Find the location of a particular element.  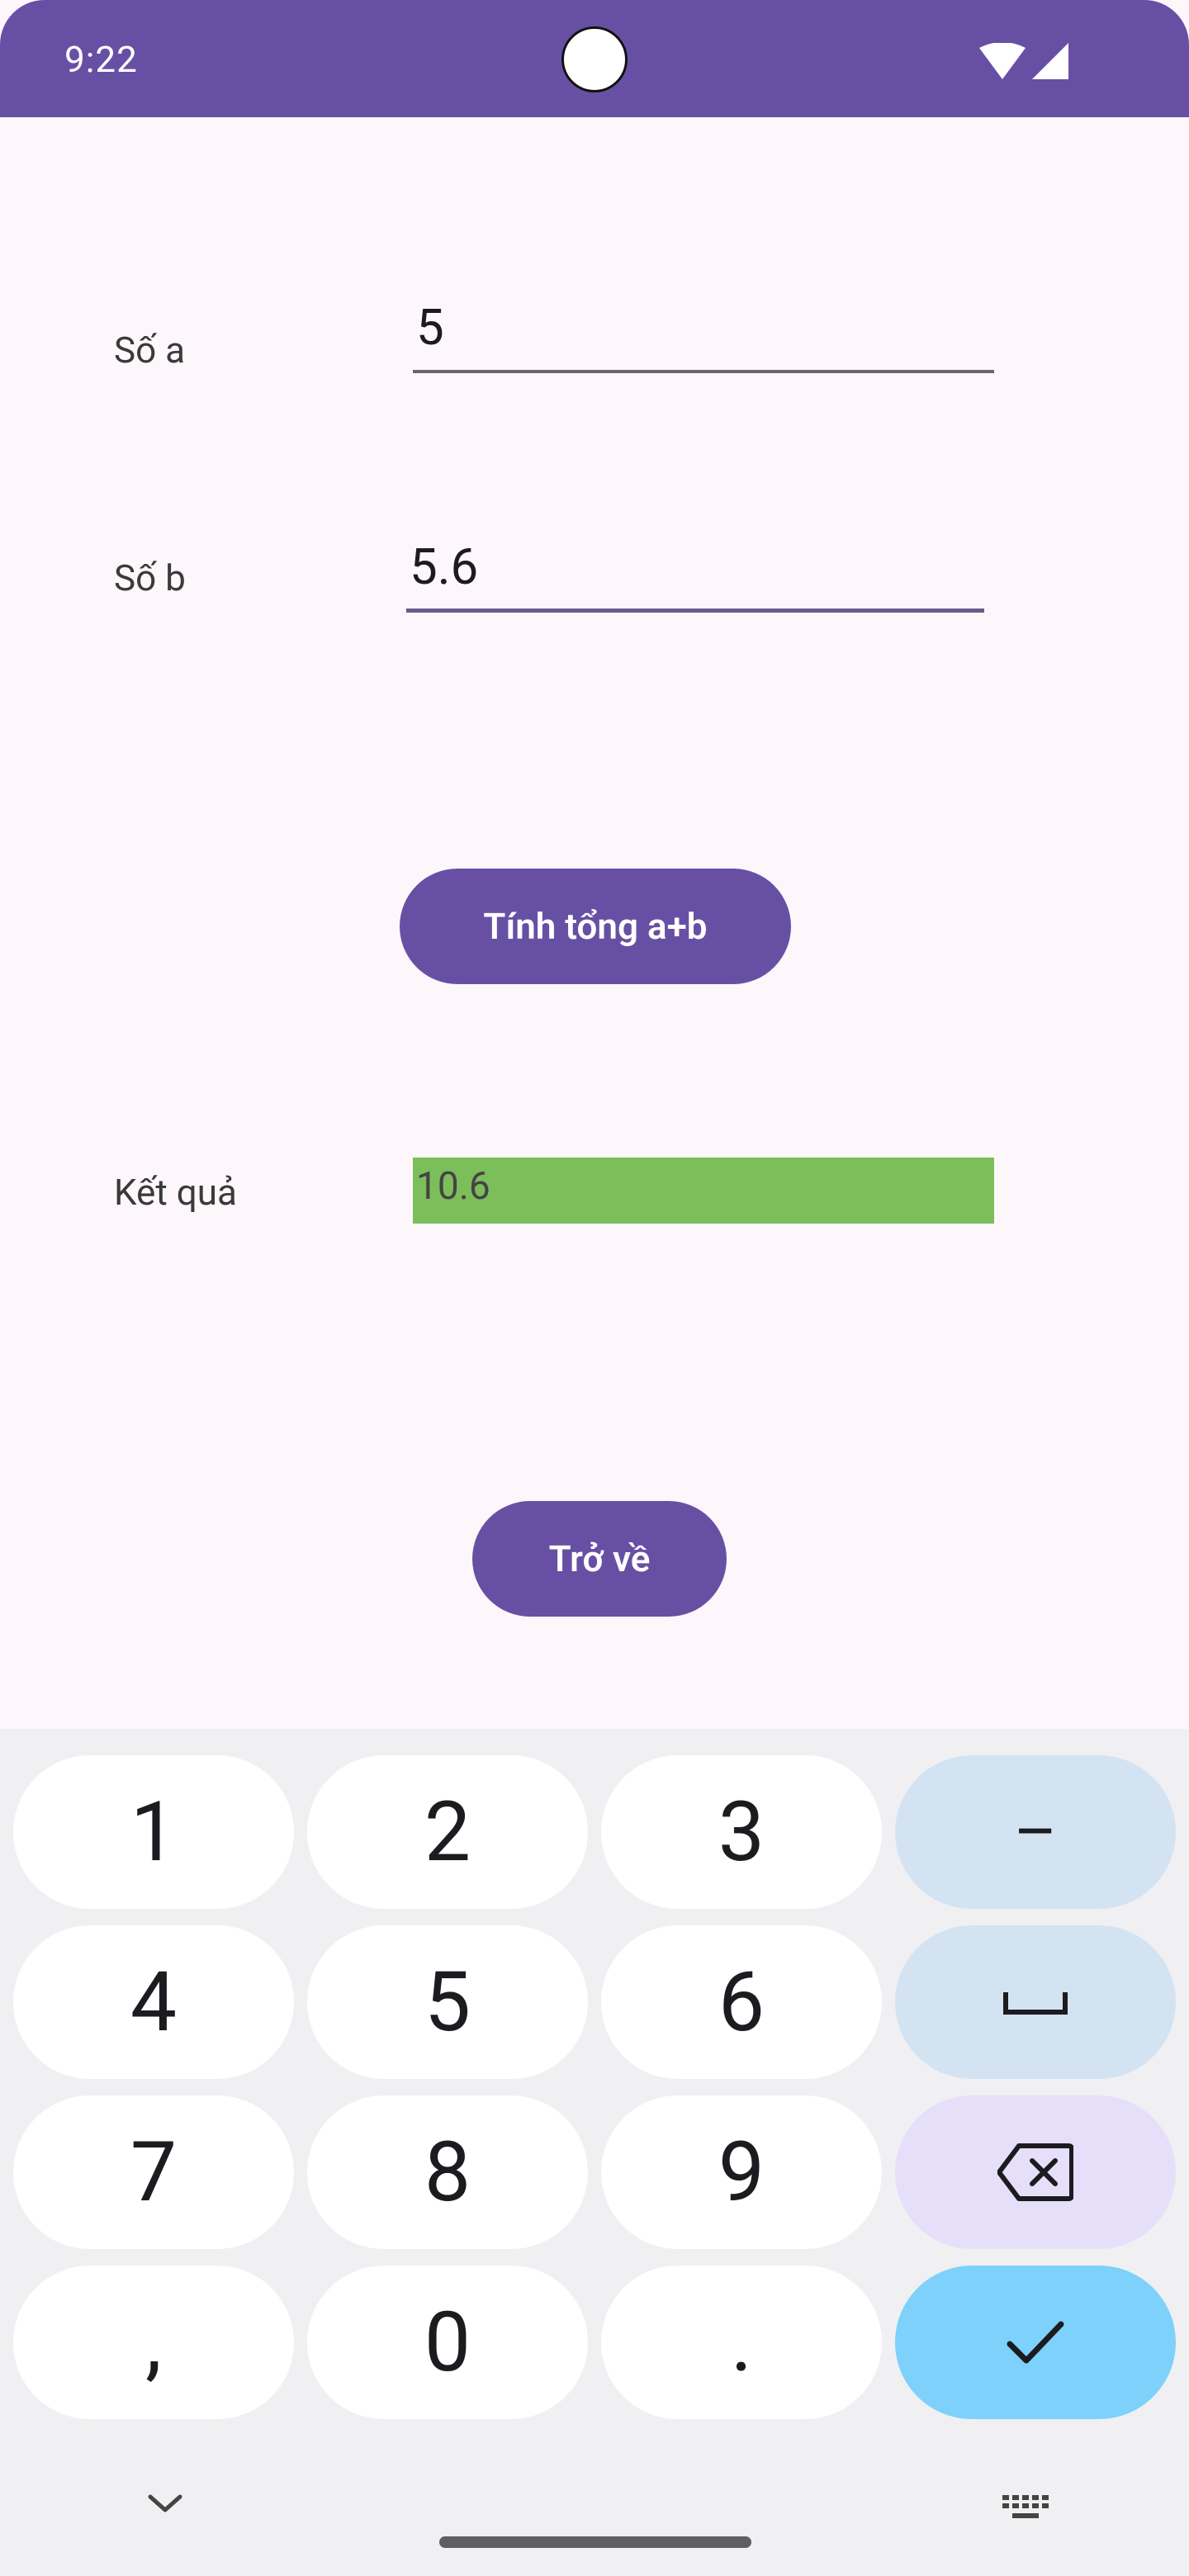

result-value: 10.6 is located at coordinates (453, 1186).